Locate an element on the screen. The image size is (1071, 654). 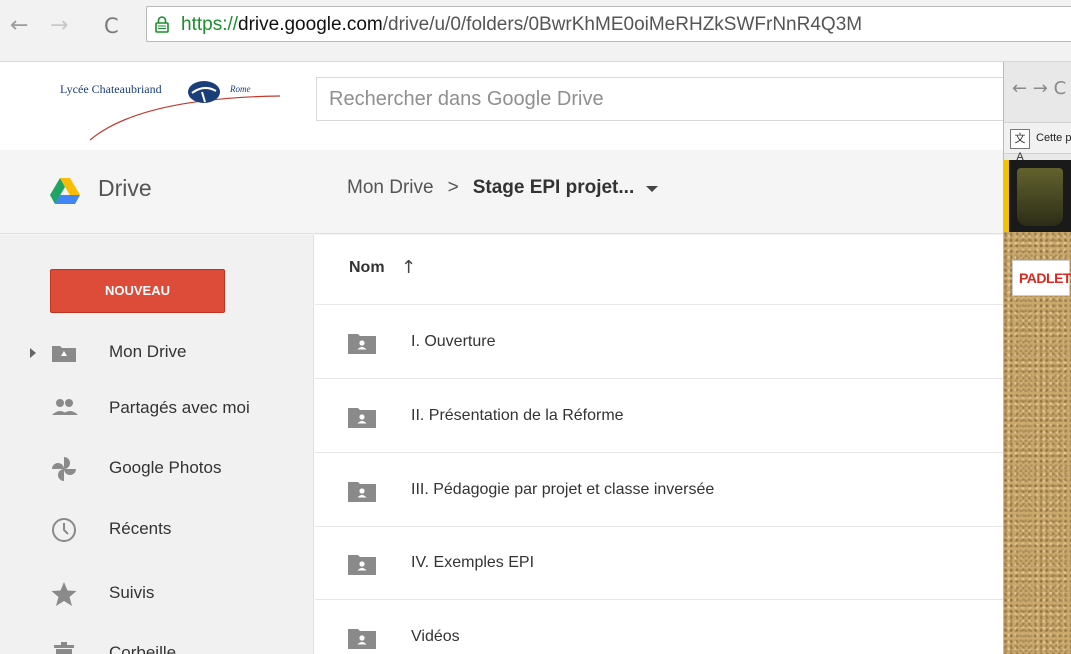
star-icon is located at coordinates (64, 594).